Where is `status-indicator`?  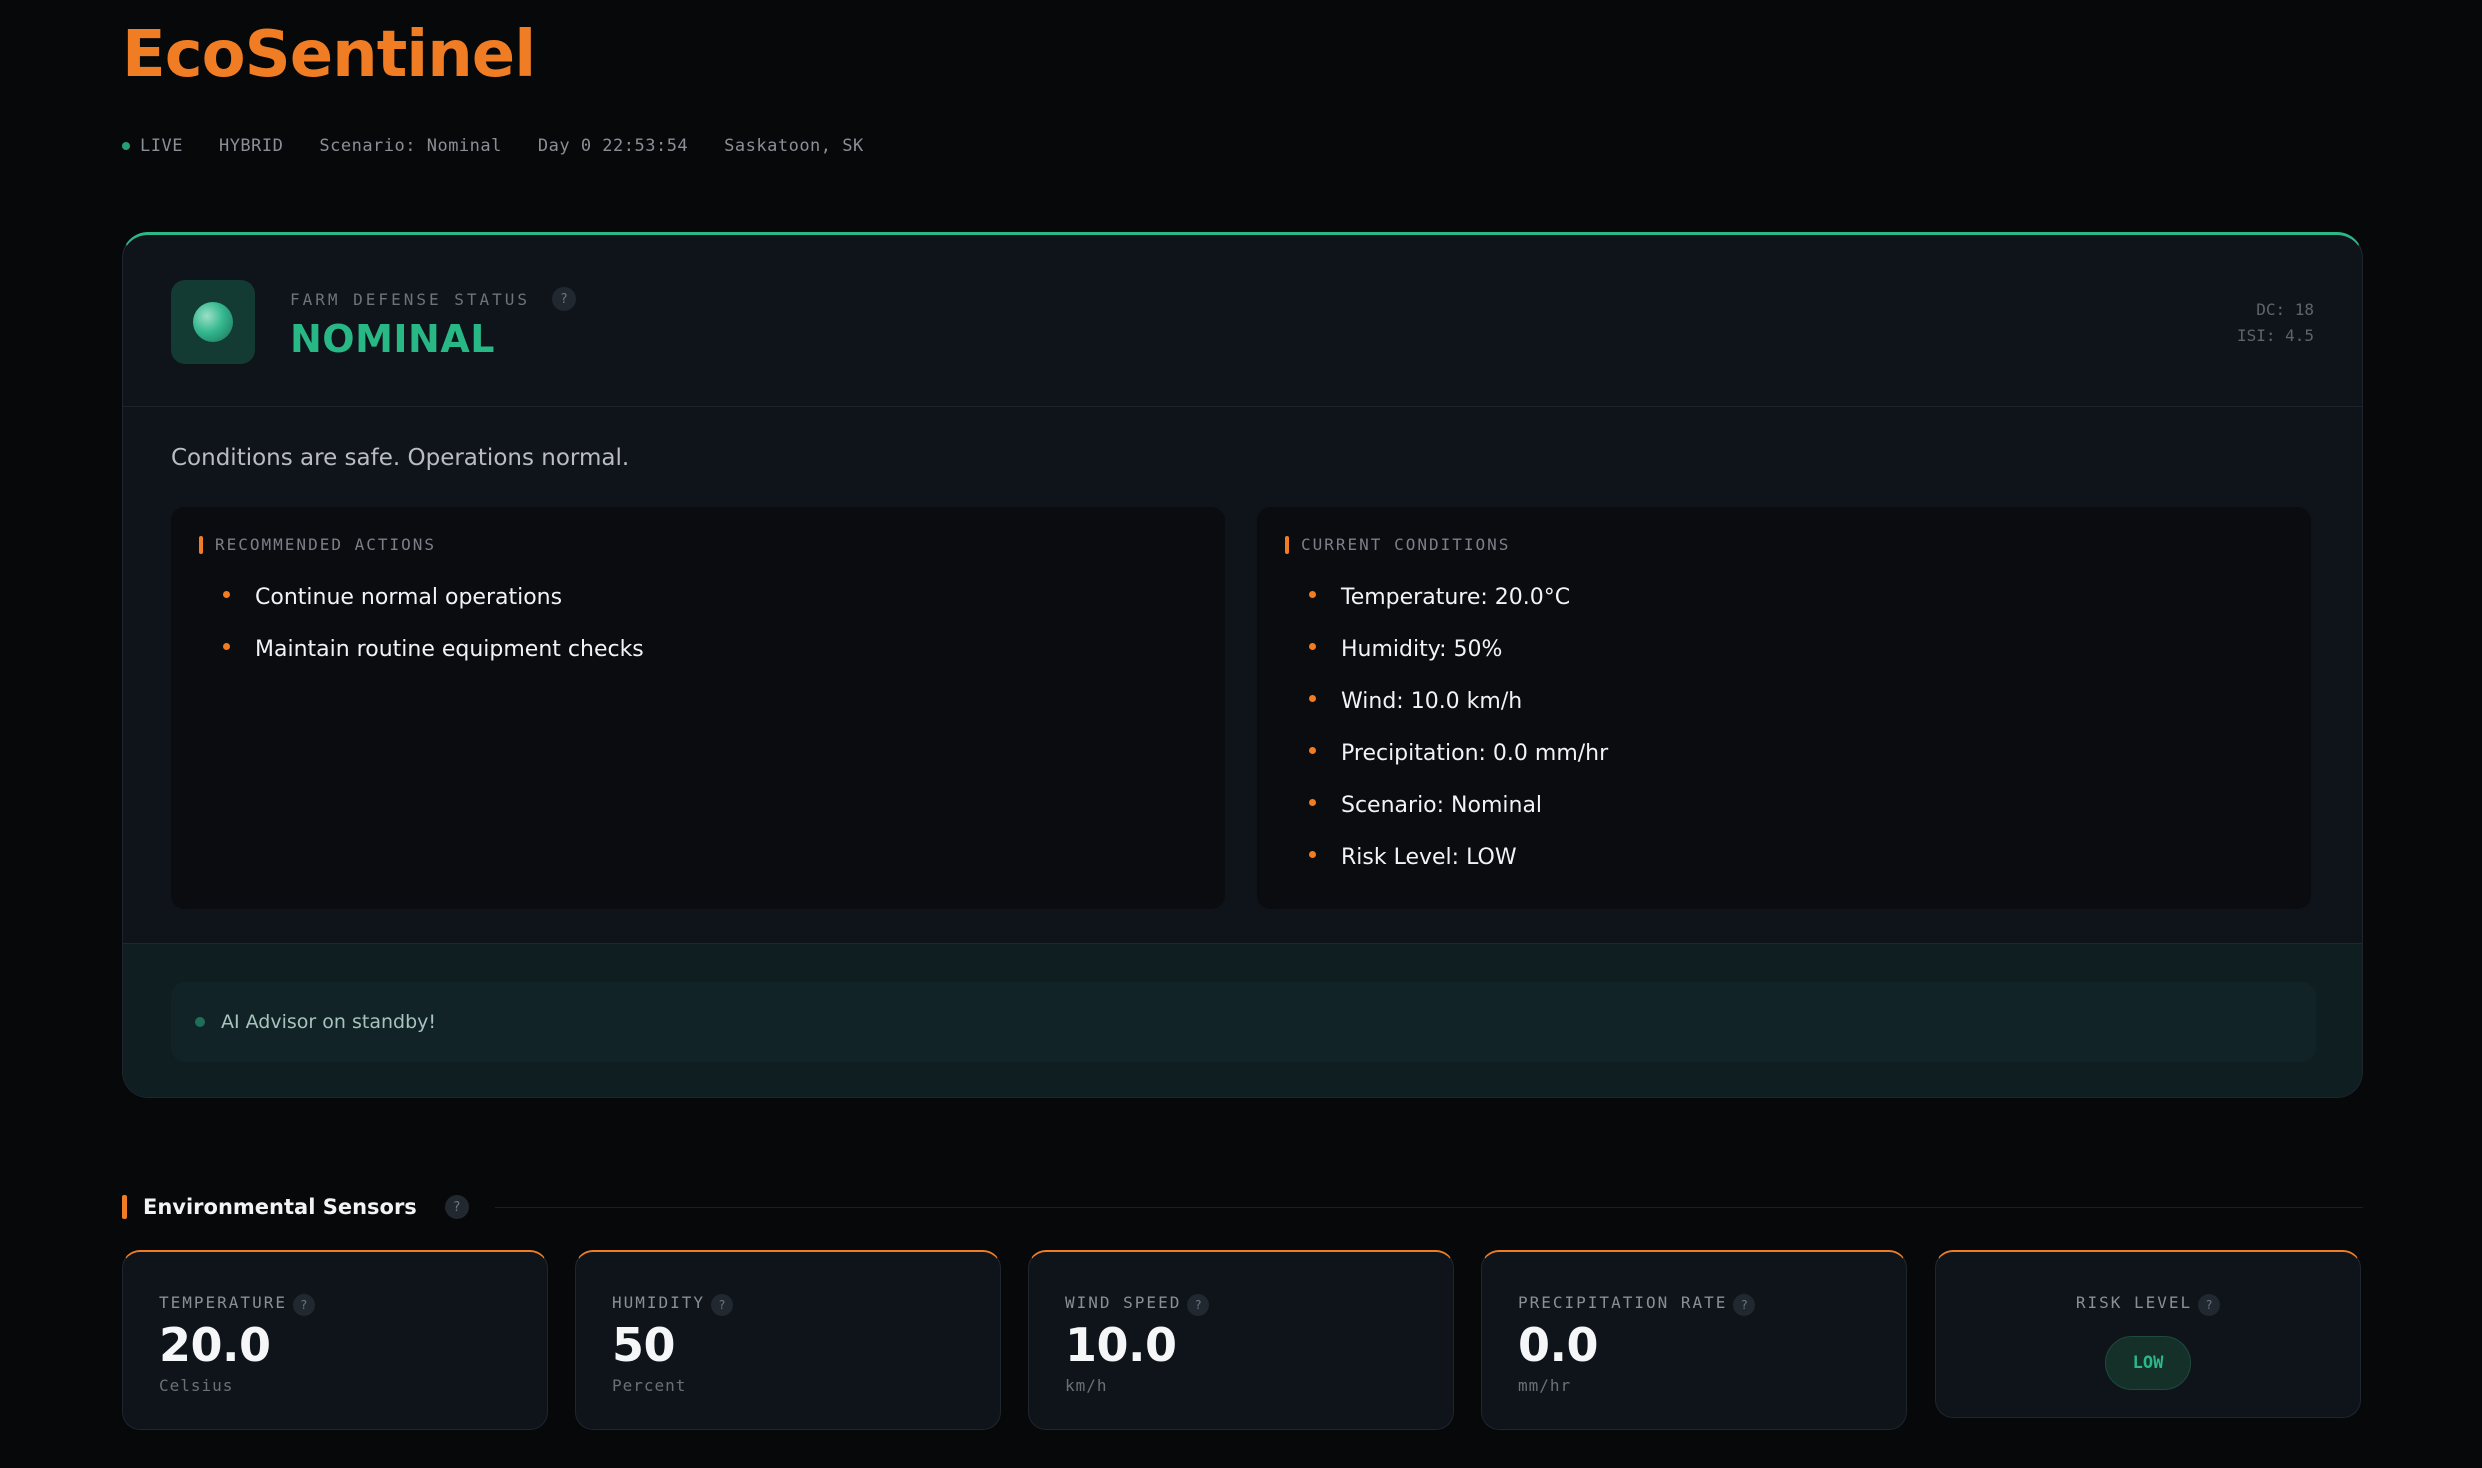
status-indicator is located at coordinates (213, 322).